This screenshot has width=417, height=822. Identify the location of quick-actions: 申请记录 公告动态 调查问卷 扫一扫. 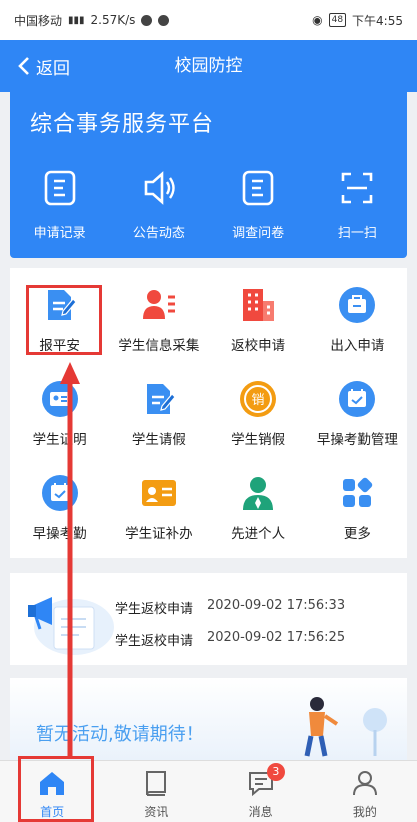
(208, 210).